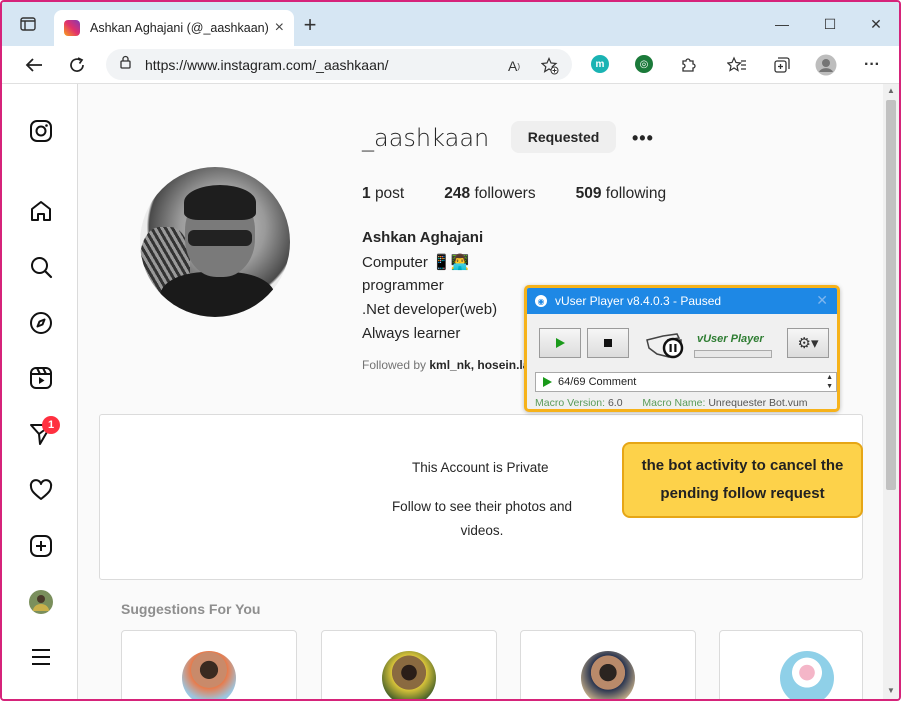 The width and height of the screenshot is (901, 701). What do you see at coordinates (688, 65) in the screenshot?
I see `extensions-puzzle-icon` at bounding box center [688, 65].